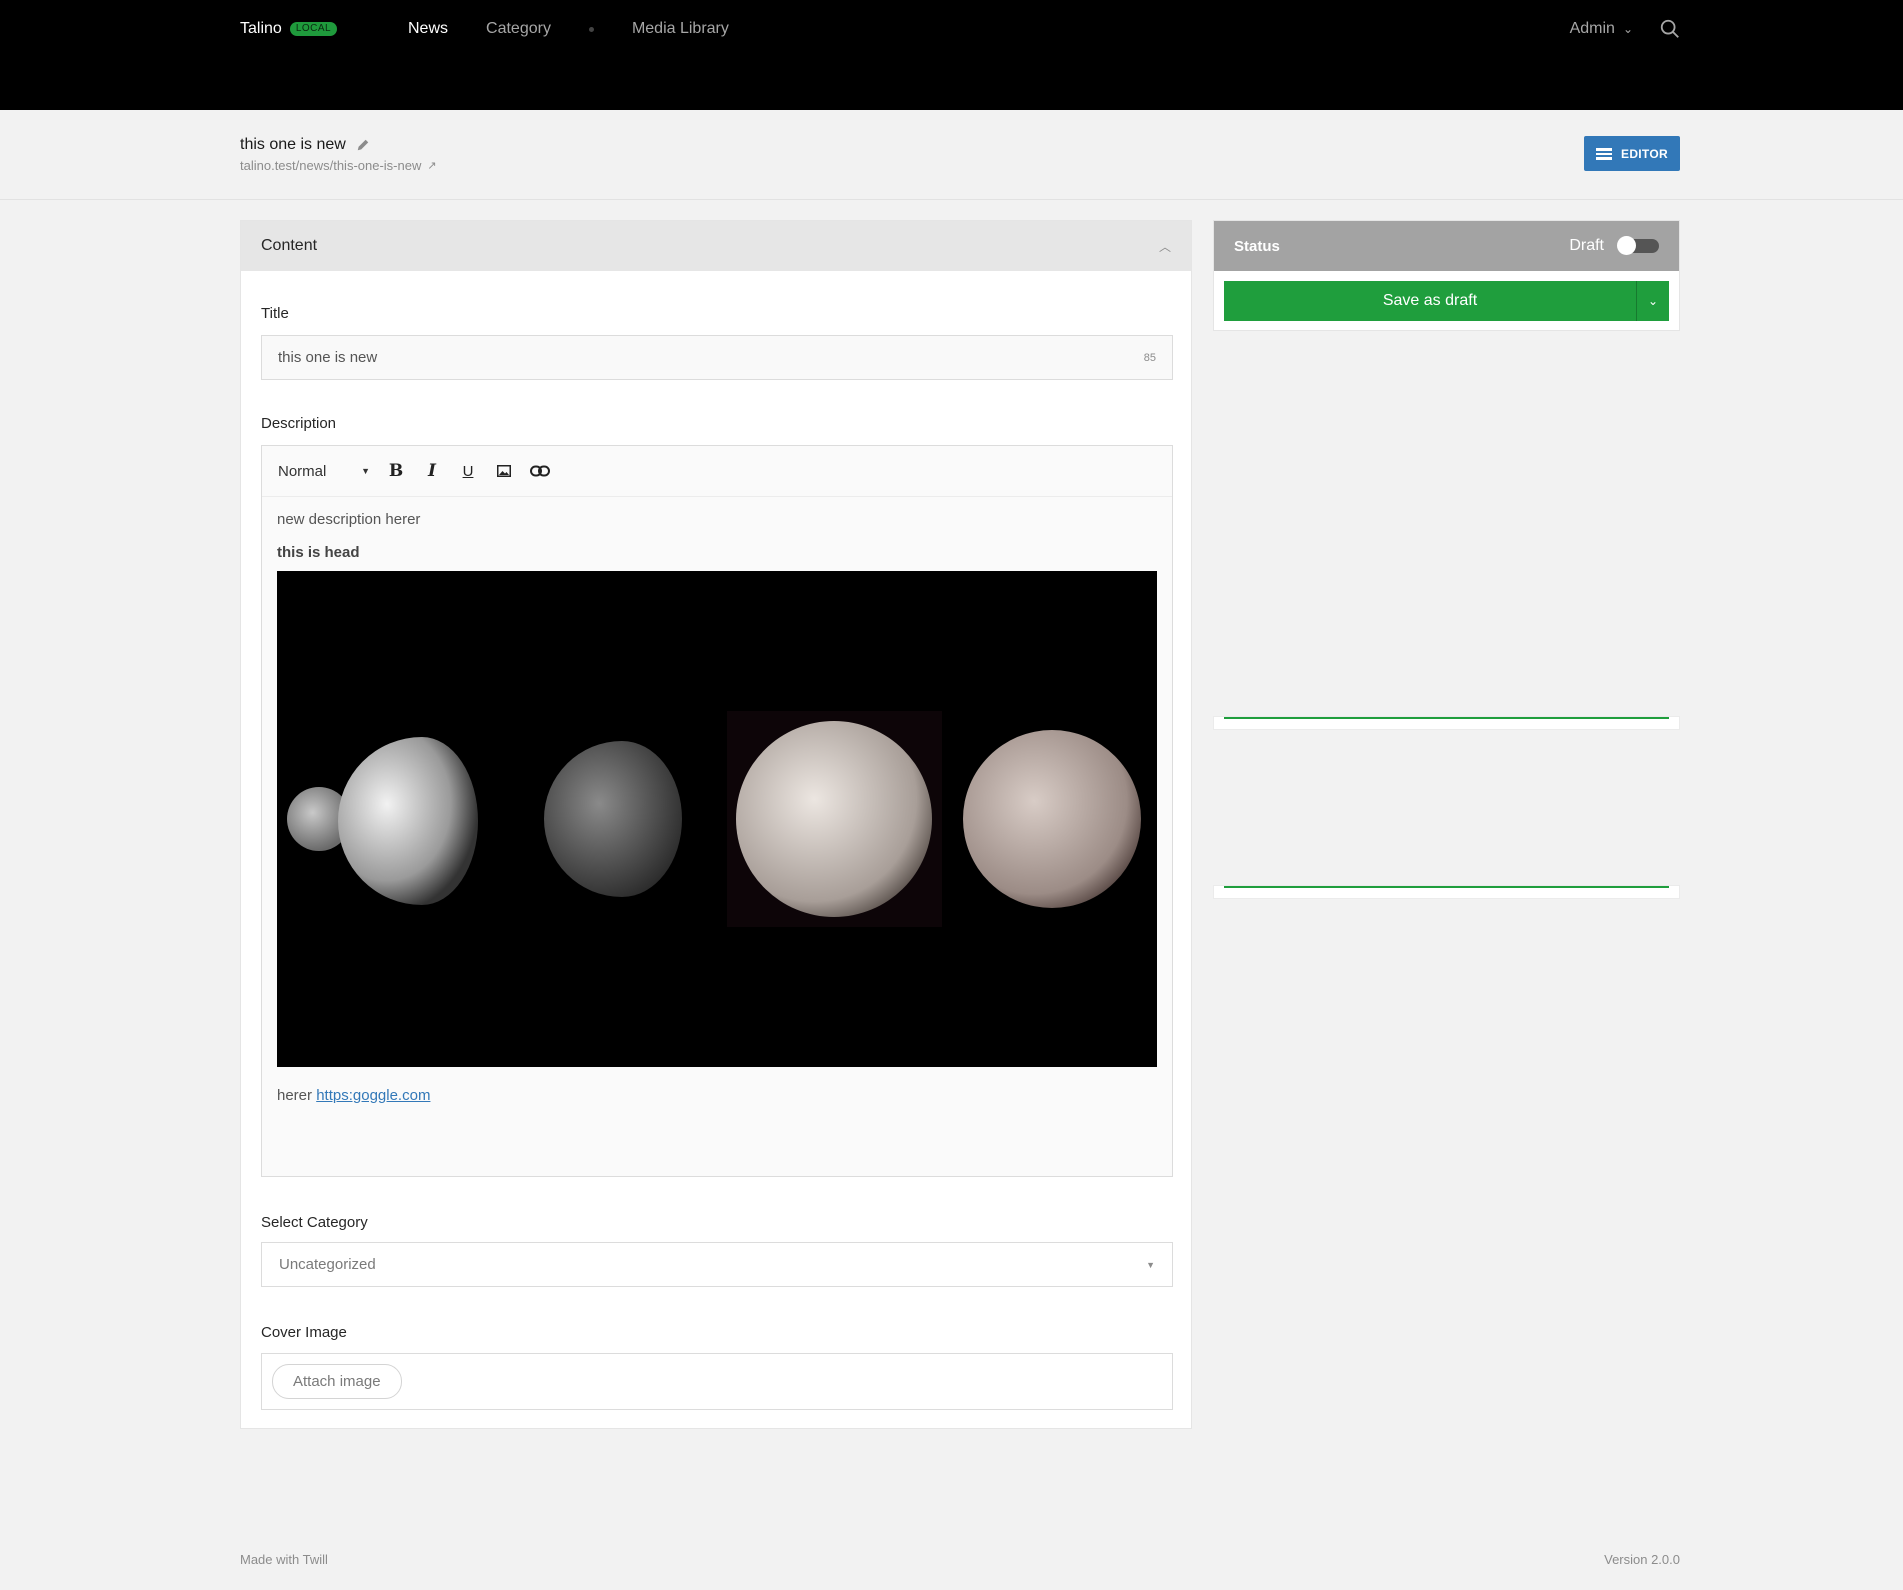 This screenshot has width=1903, height=1590. What do you see at coordinates (1670, 29) in the screenshot?
I see `search-icon` at bounding box center [1670, 29].